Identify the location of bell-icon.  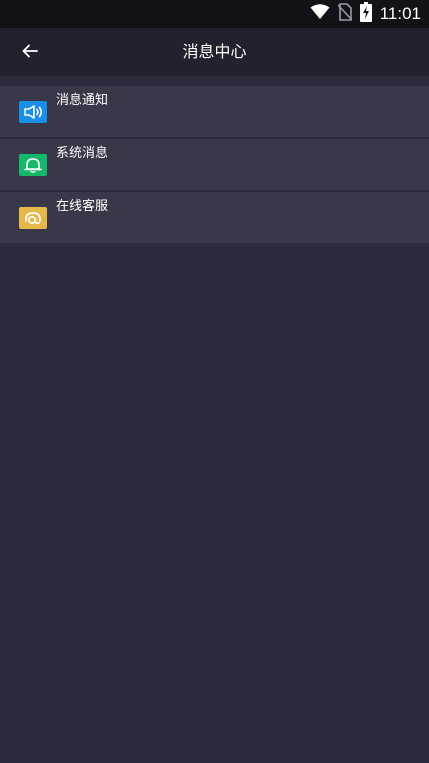
(33, 165).